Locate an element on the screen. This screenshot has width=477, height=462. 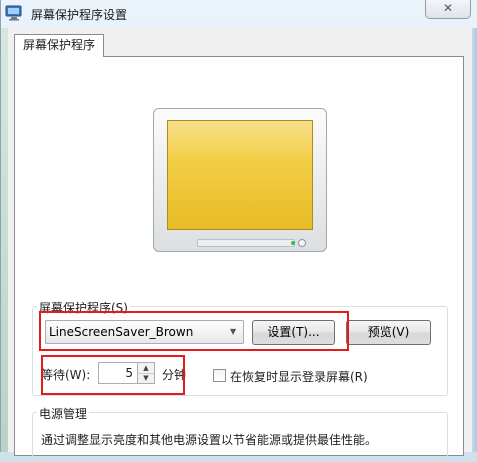
close-icon: ✕ is located at coordinates (448, 8).